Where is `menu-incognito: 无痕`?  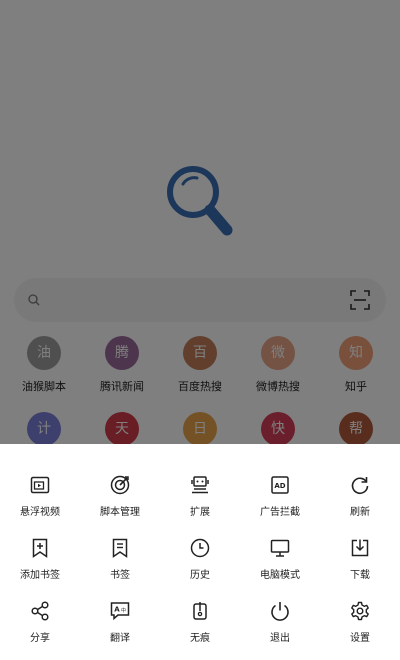 menu-incognito: 无痕 is located at coordinates (200, 629).